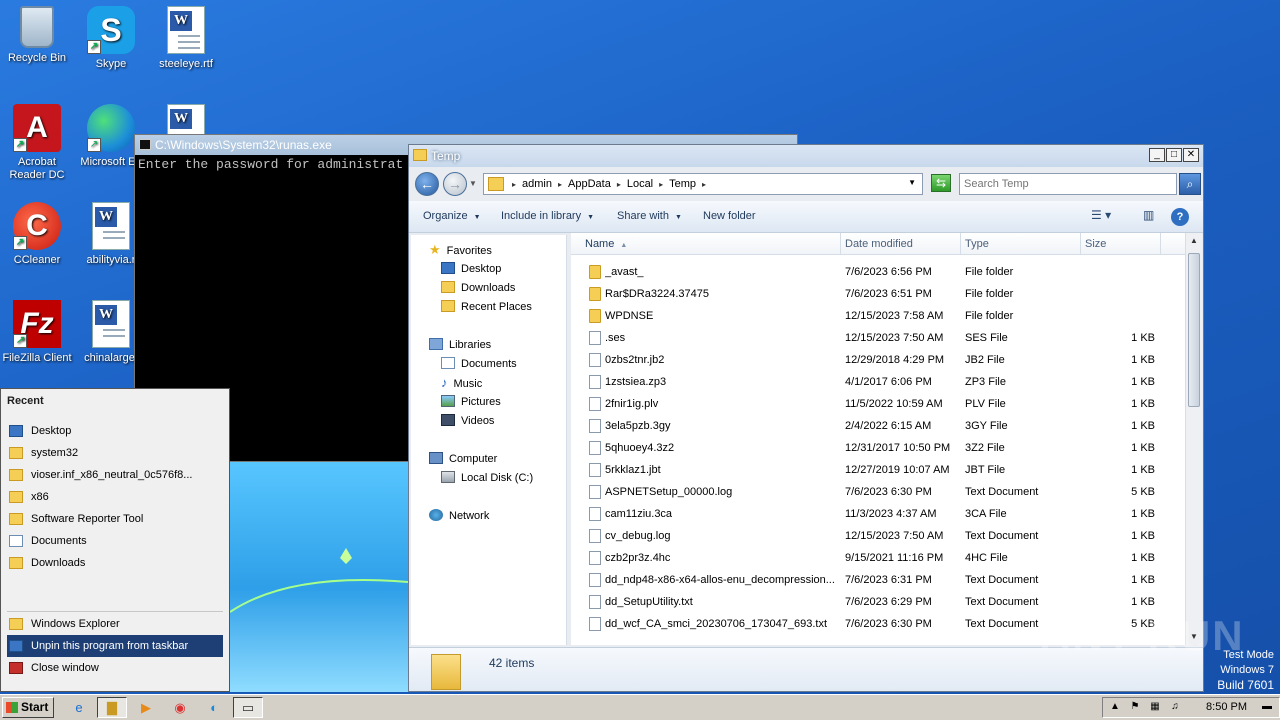 The width and height of the screenshot is (1280, 720). I want to click on jump-item-software-reporter: Software Reporter Tool, so click(115, 519).